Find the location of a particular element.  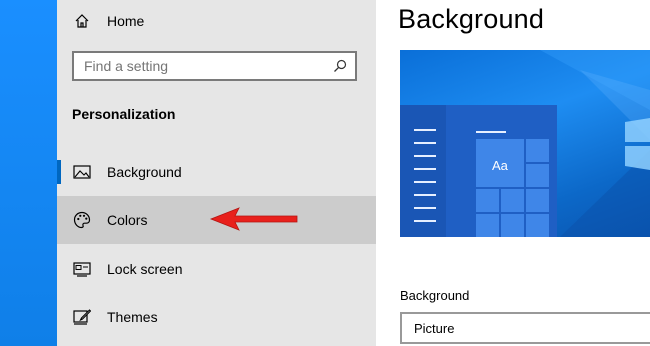

red-arrow-annotation is located at coordinates (253, 219).